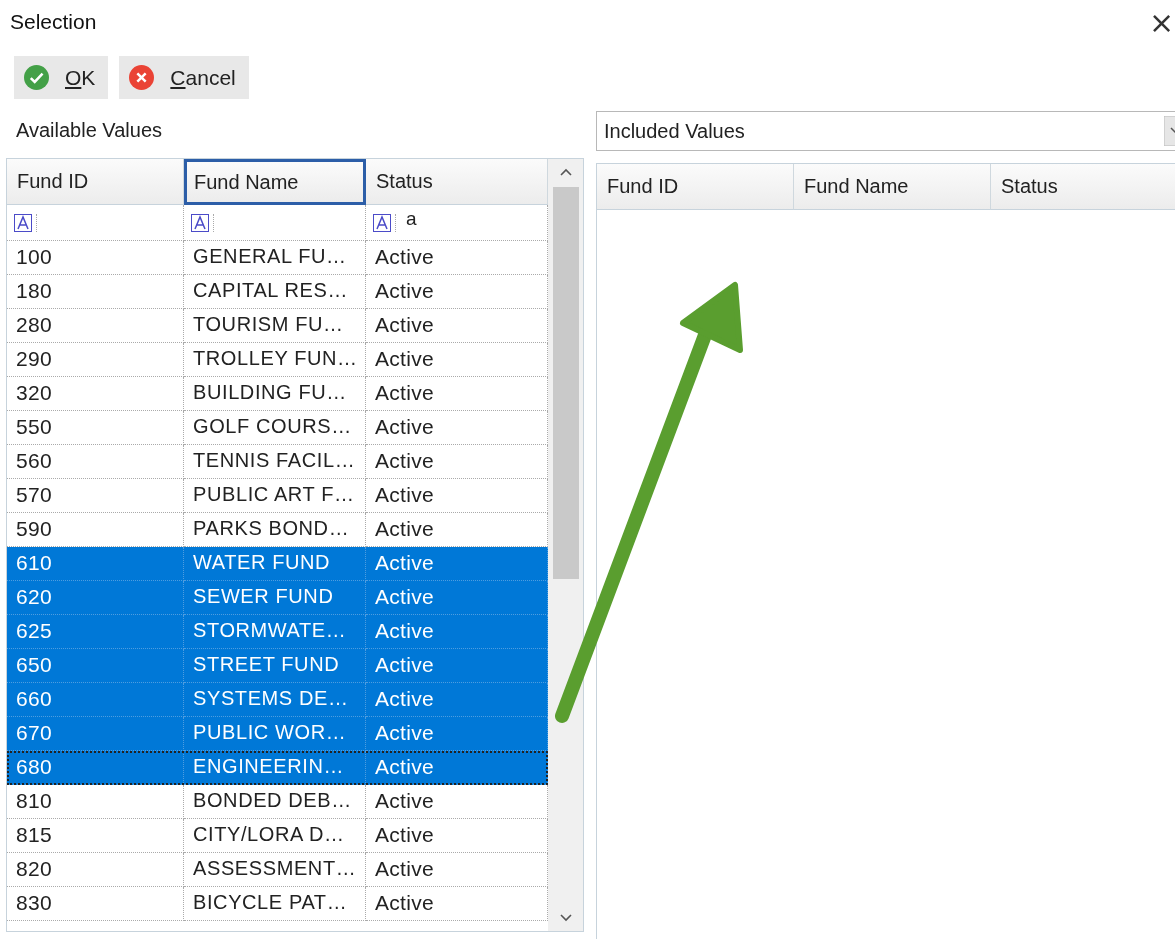 The width and height of the screenshot is (1175, 939). I want to click on table-row: 660 SYSTEMS DE… Active, so click(277, 700).